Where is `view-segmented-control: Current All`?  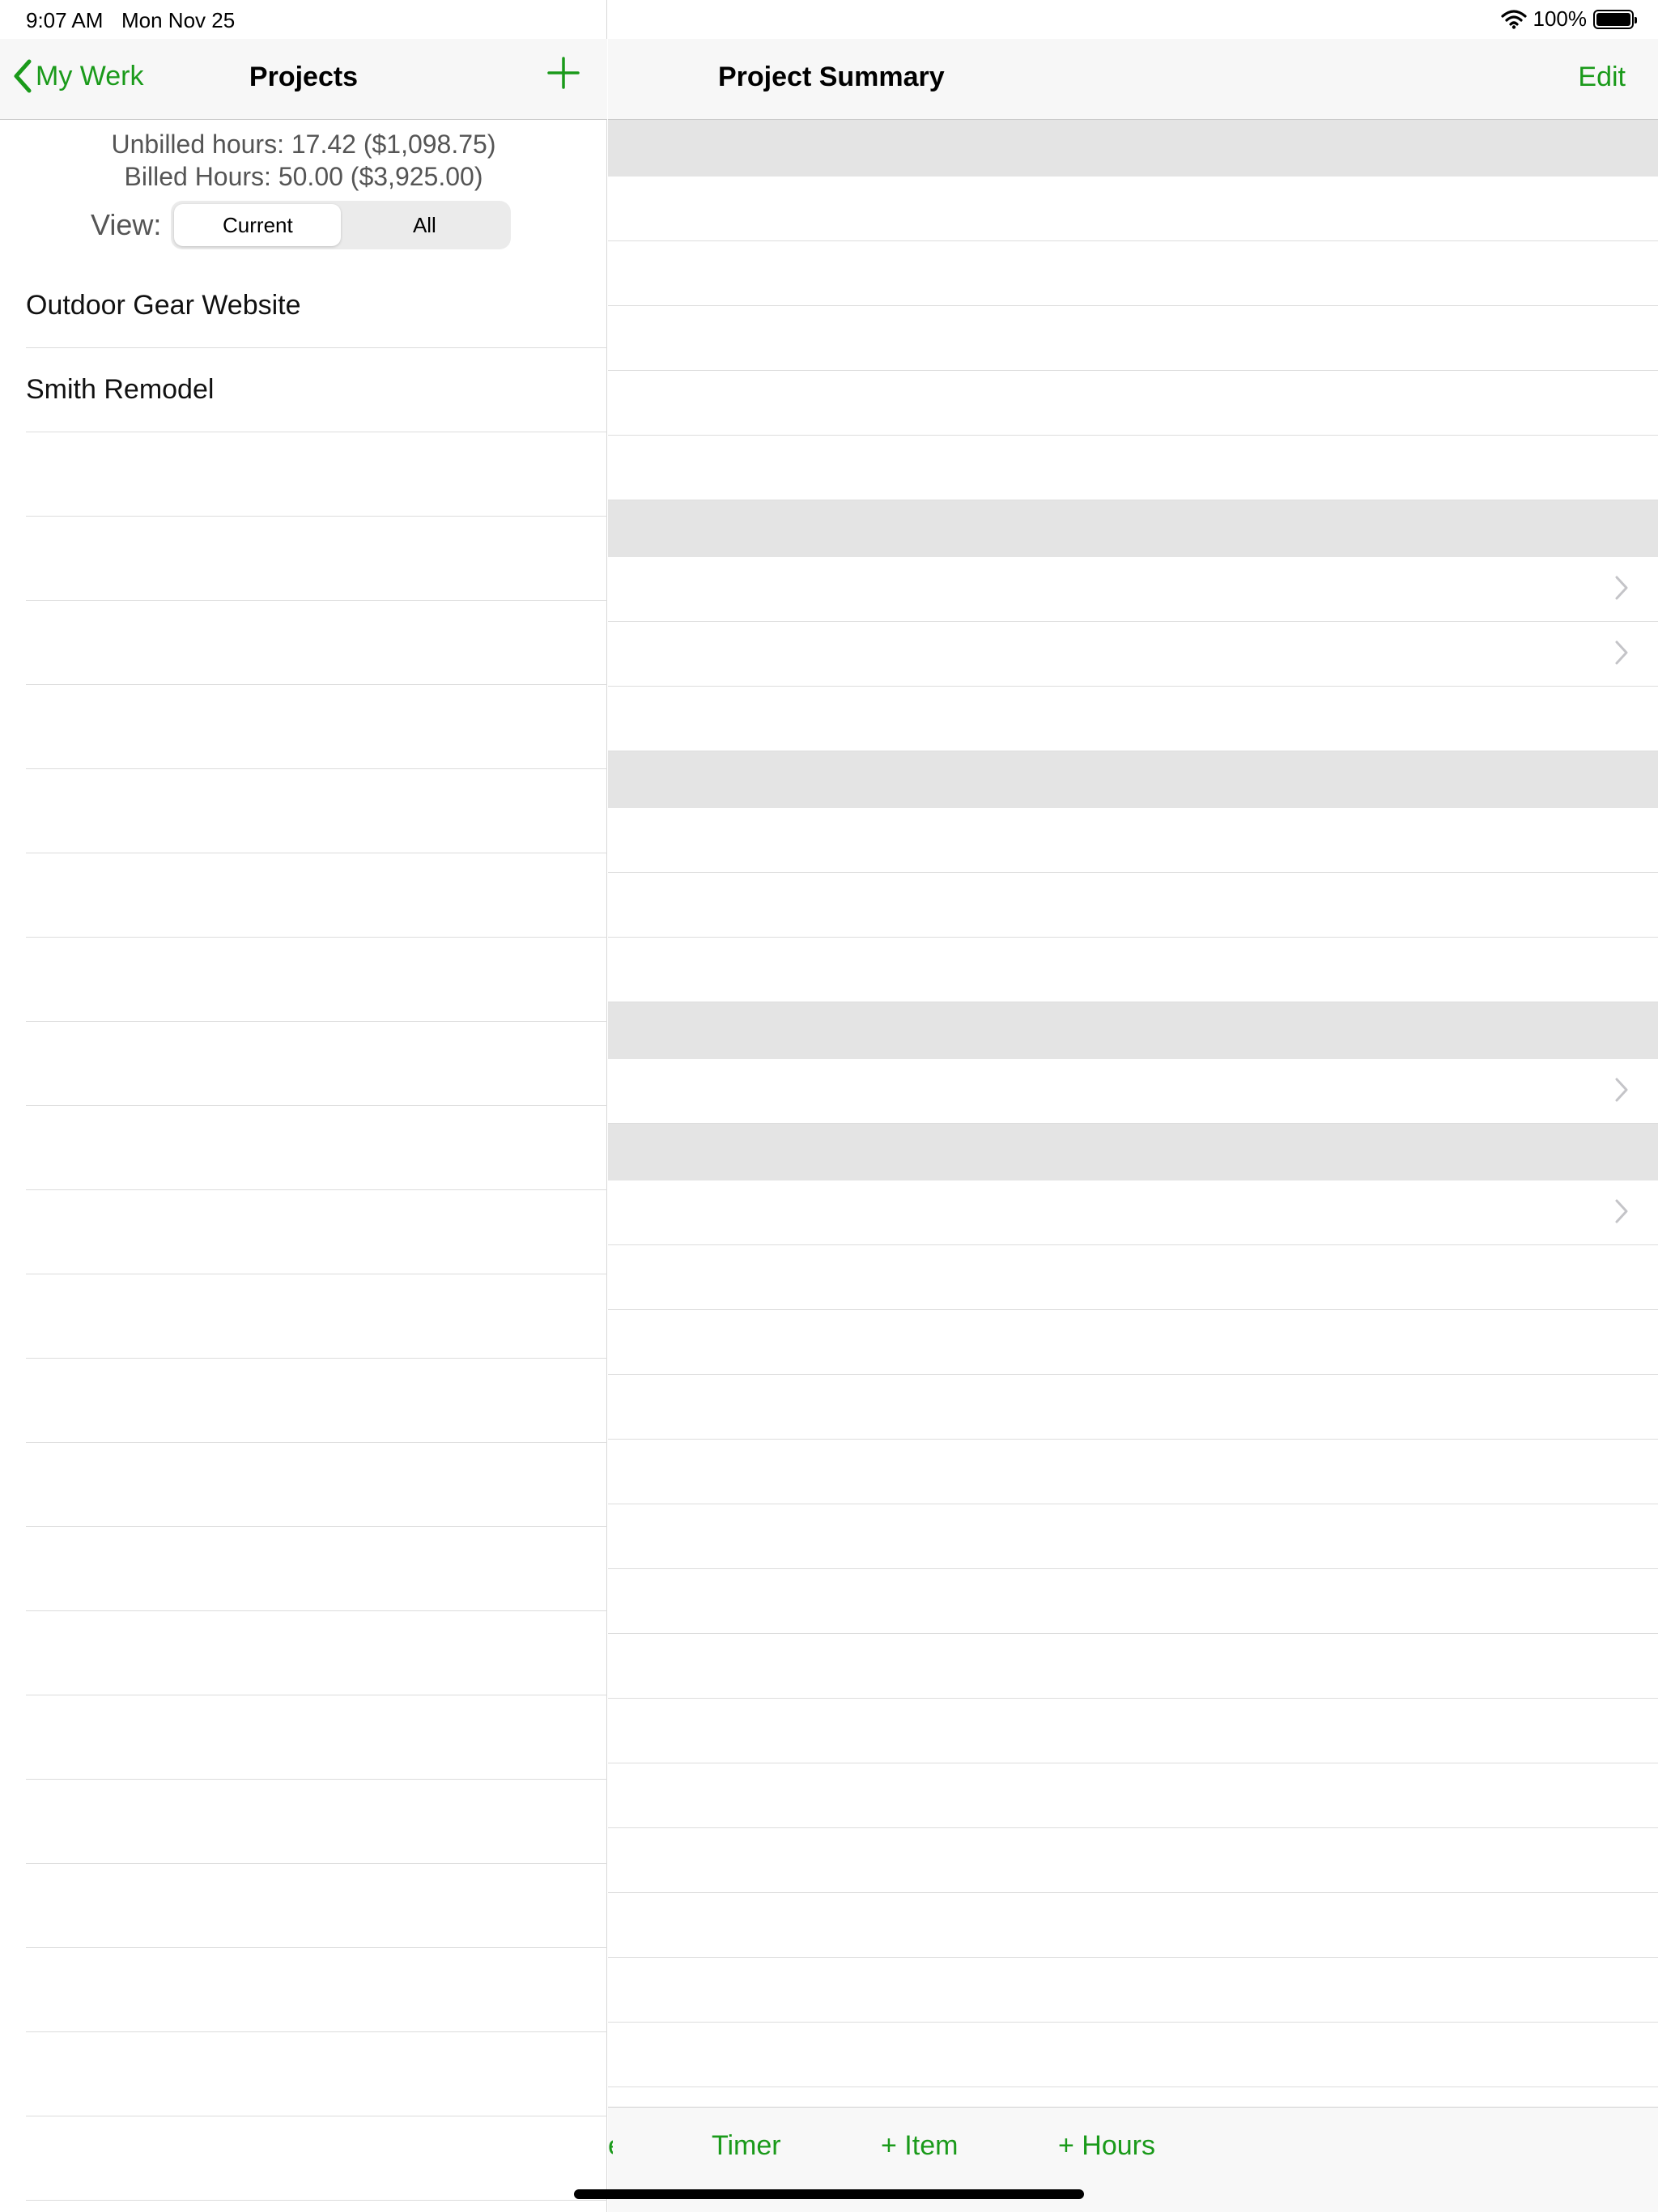 view-segmented-control: Current All is located at coordinates (341, 225).